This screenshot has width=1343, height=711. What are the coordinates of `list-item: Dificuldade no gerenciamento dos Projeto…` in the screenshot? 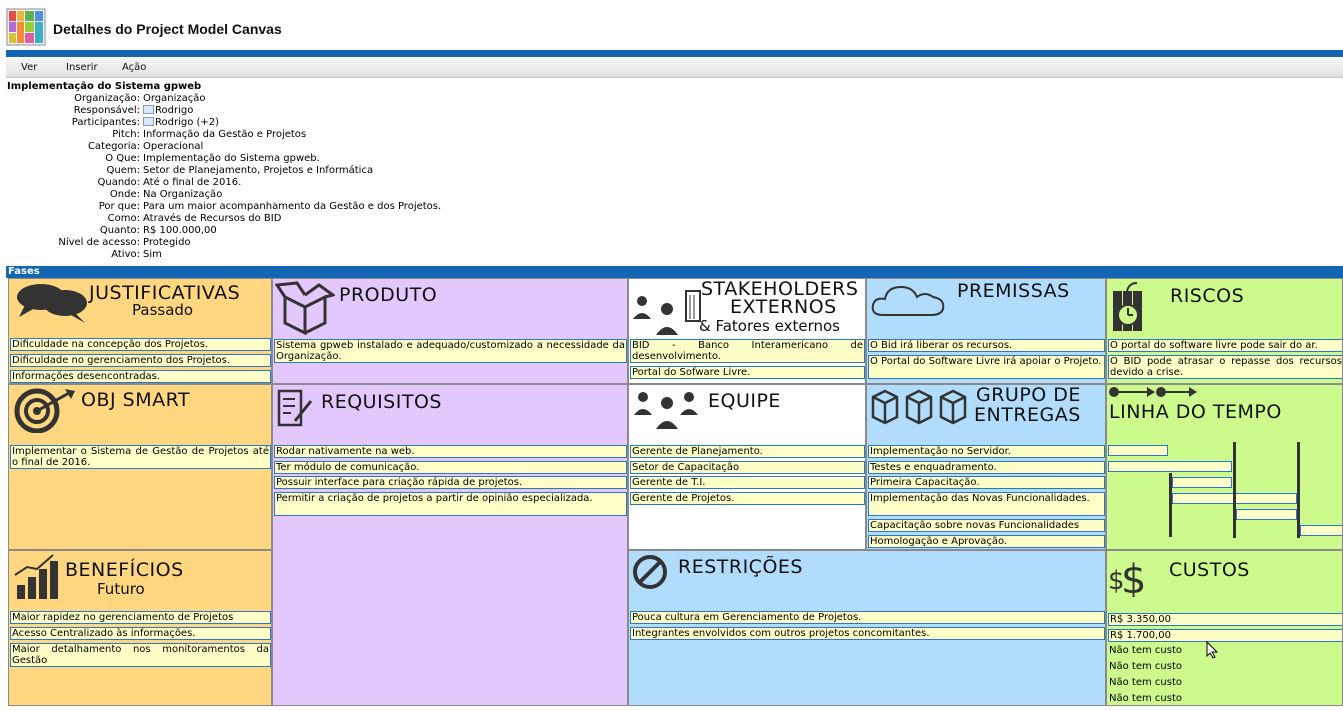 It's located at (140, 360).